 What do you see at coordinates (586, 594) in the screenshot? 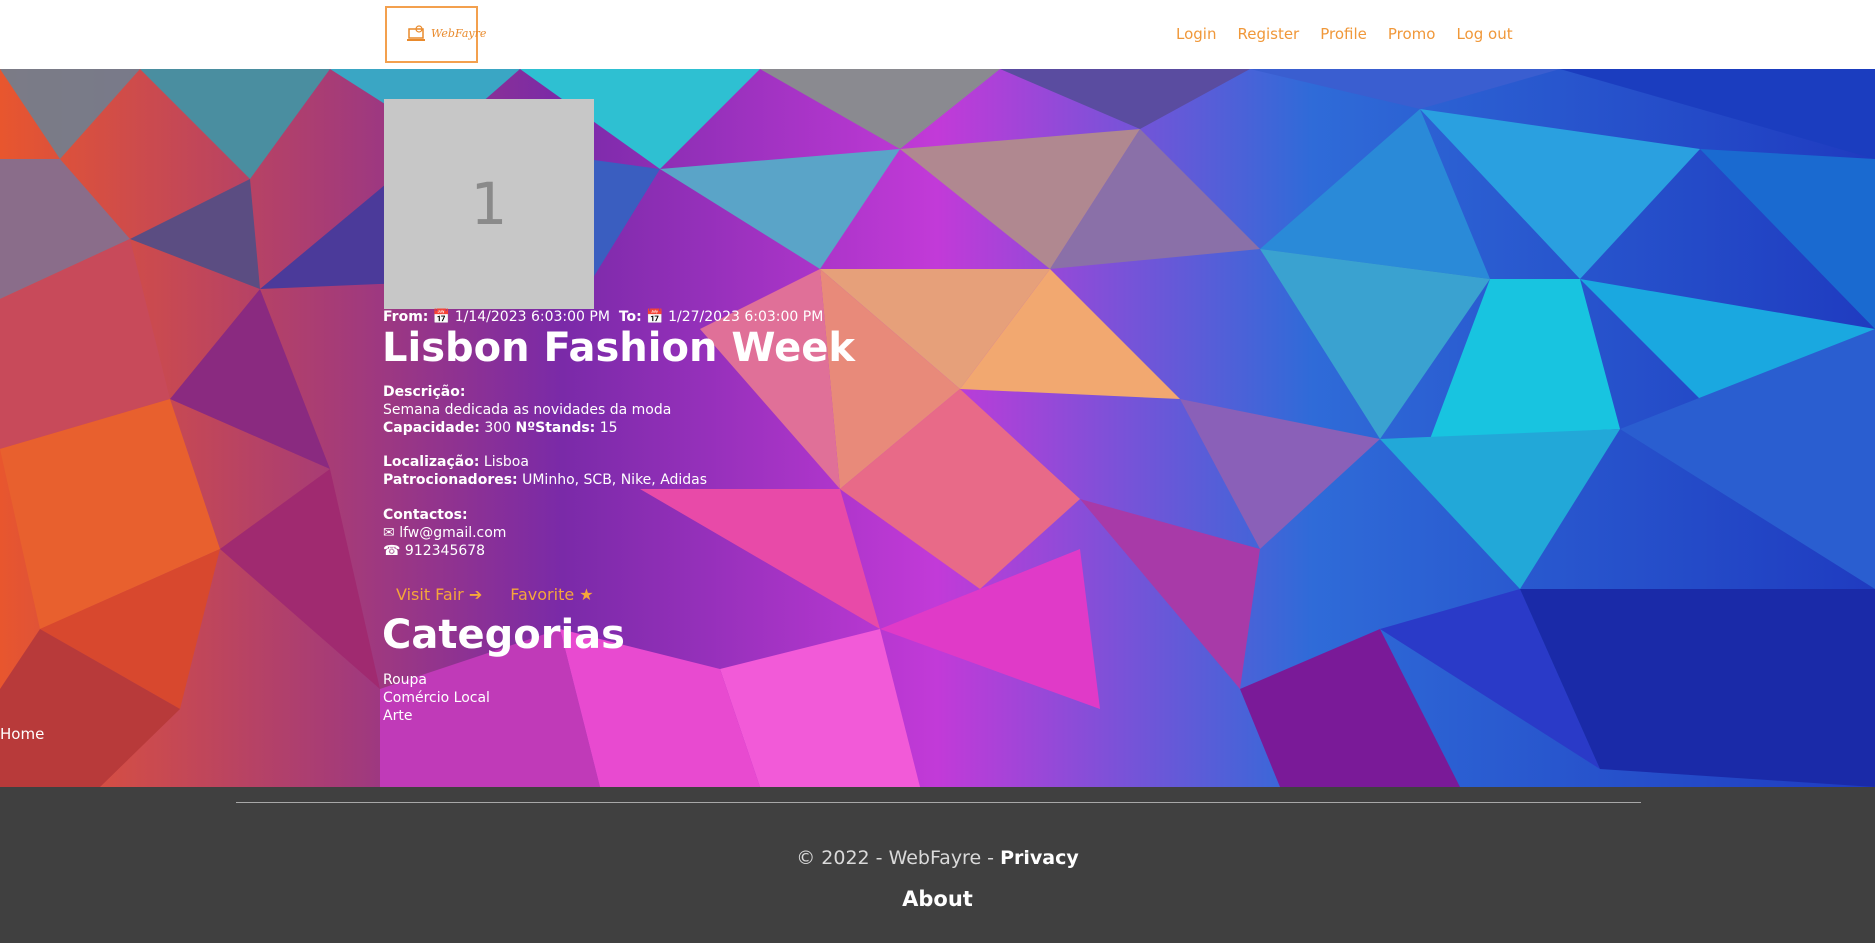
I see `star-icon: ★` at bounding box center [586, 594].